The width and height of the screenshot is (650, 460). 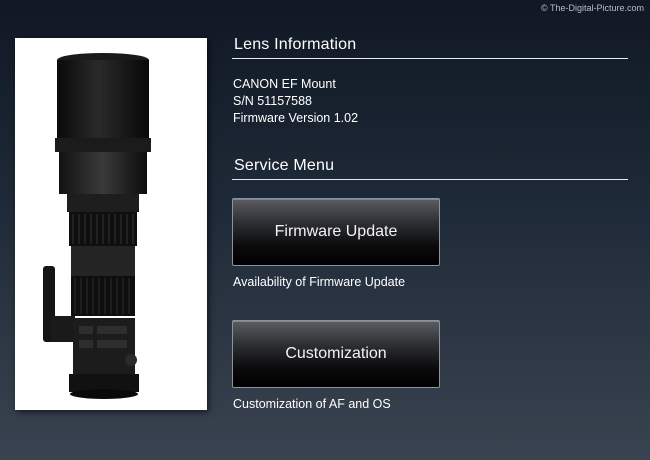 I want to click on customization-description: Customization of AF and OS, so click(x=312, y=404).